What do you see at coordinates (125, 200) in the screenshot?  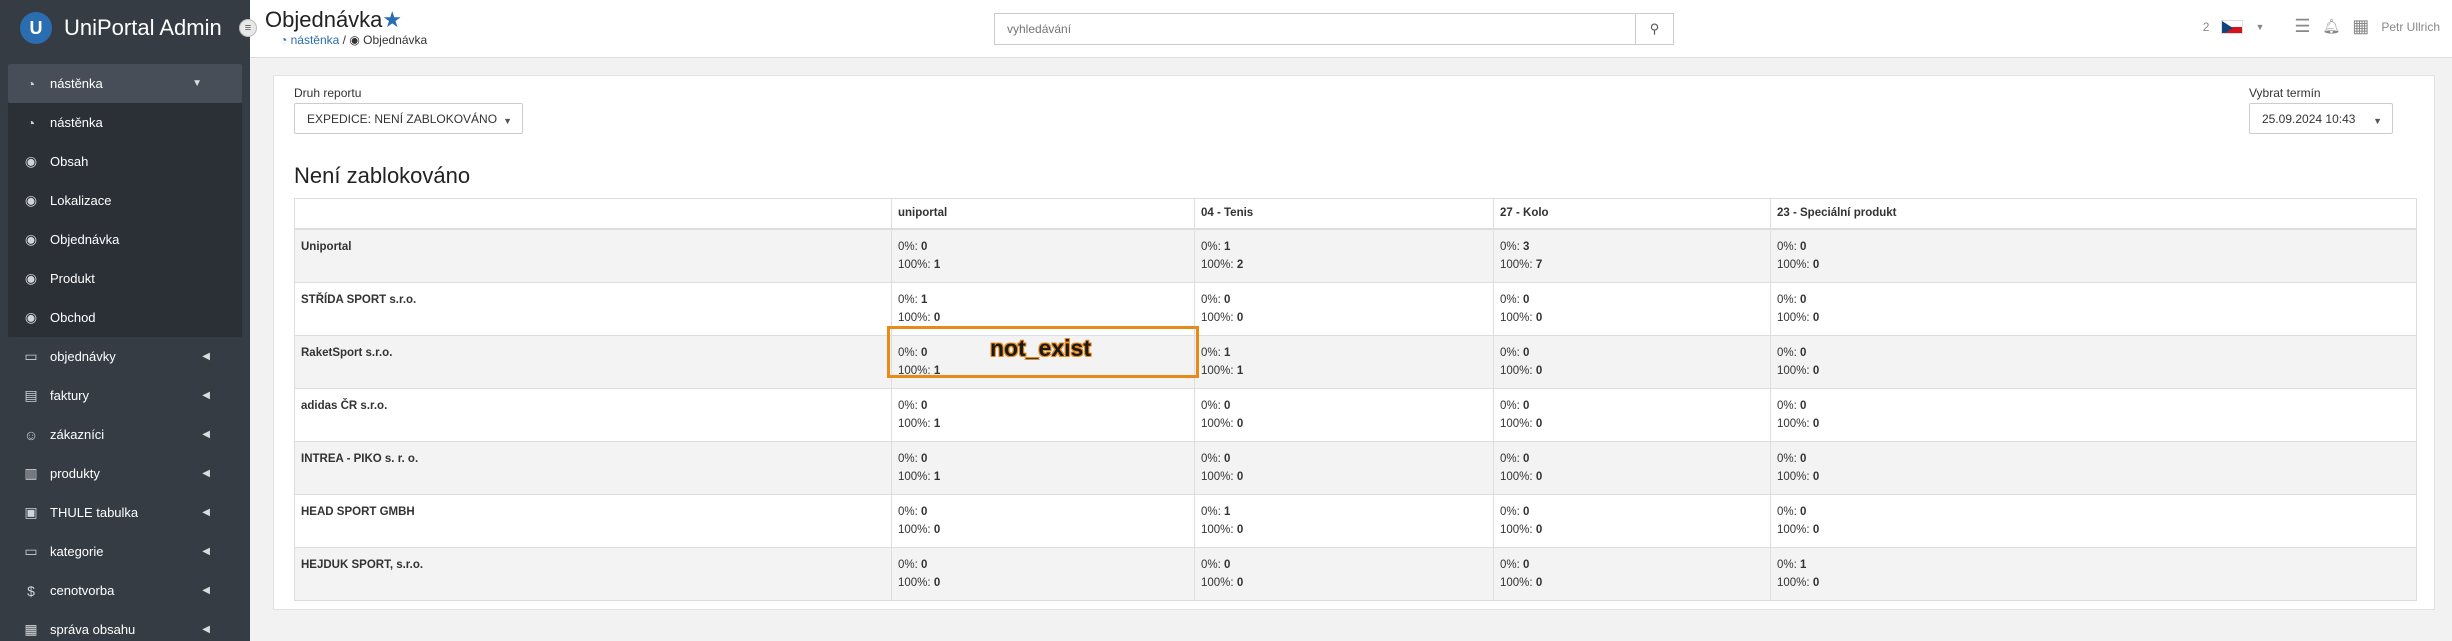 I see `sidebar-item-localization: ◉ Lokalizace` at bounding box center [125, 200].